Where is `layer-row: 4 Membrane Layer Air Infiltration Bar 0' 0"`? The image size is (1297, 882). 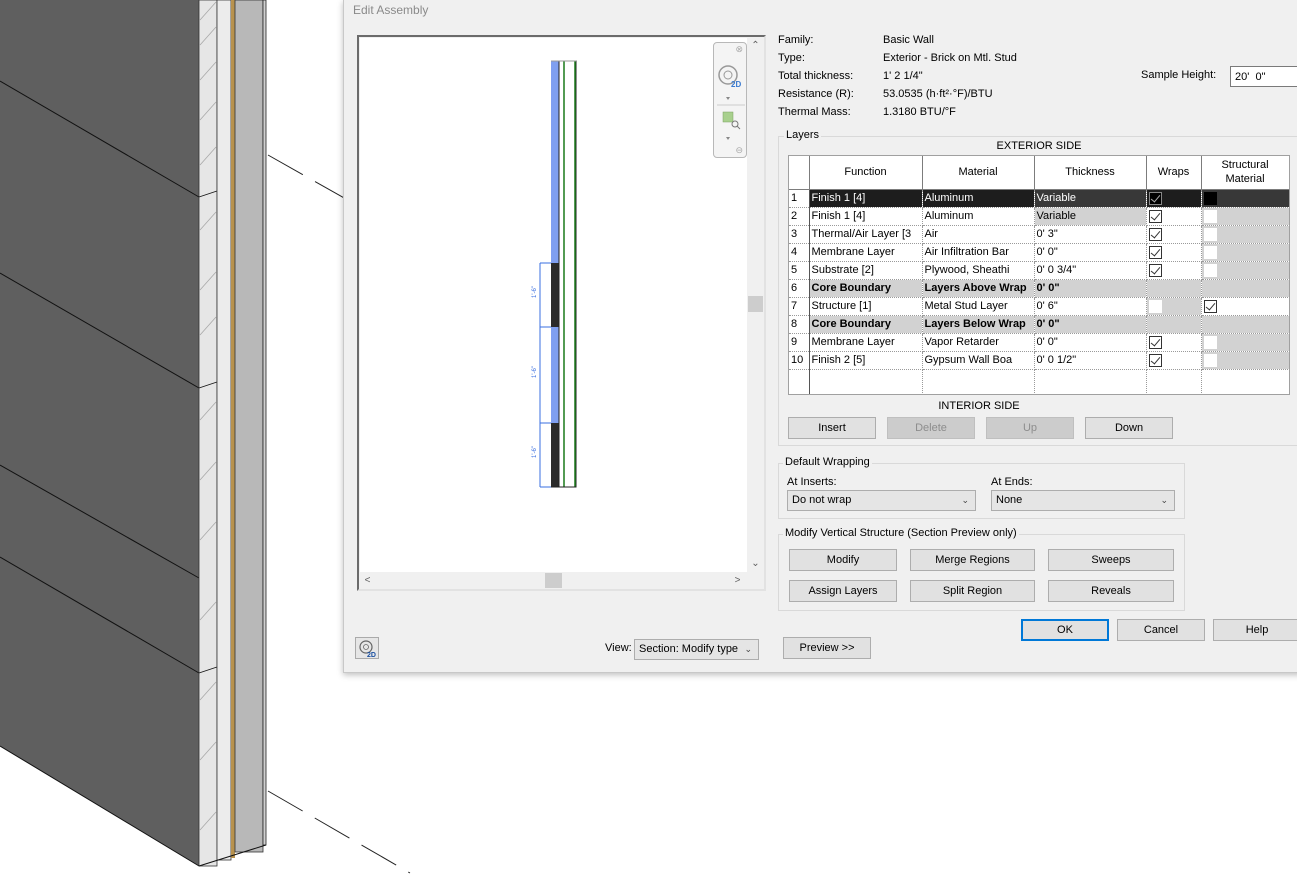
layer-row: 4 Membrane Layer Air Infiltration Bar 0' 0" is located at coordinates (1039, 252).